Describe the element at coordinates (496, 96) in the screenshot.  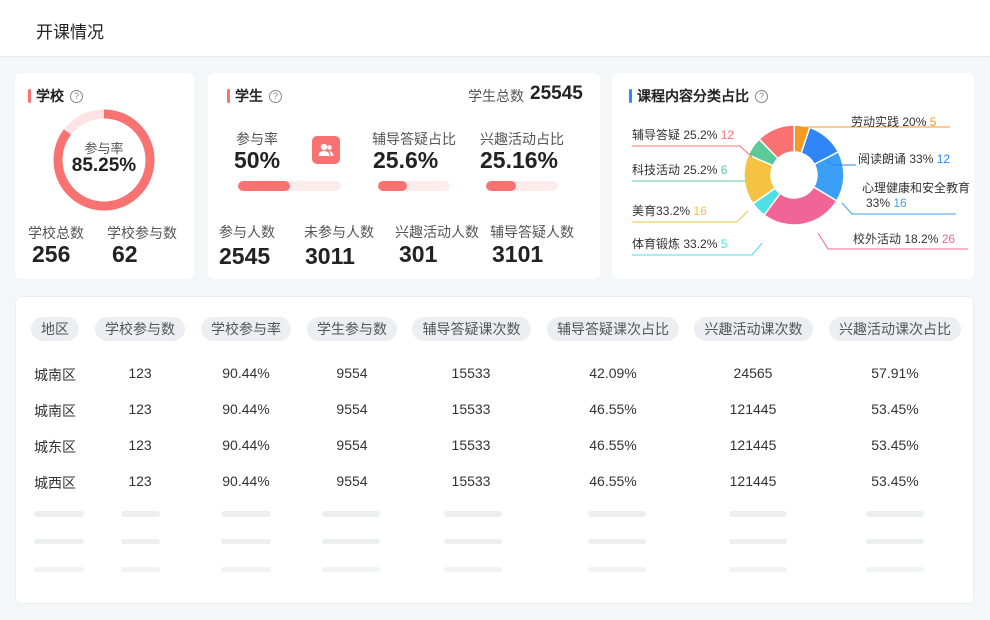
I see `student-total-label: 学生总数` at that location.